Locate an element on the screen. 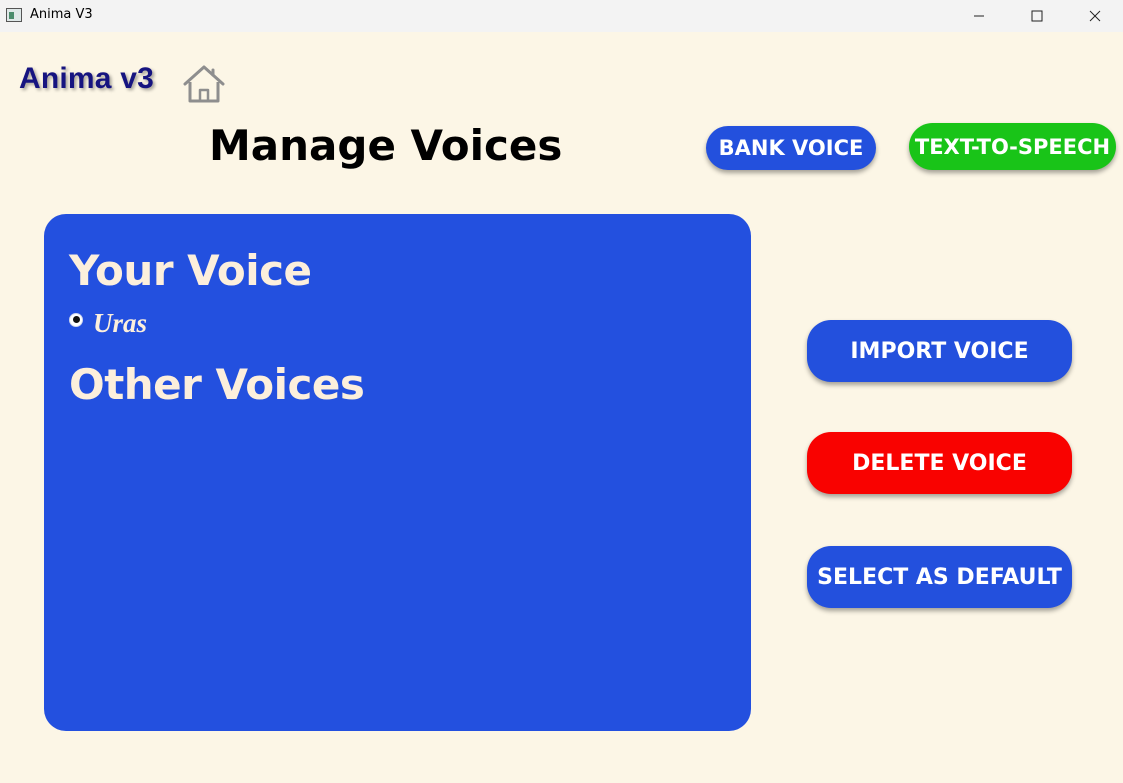 Image resolution: width=1123 pixels, height=783 pixels. radio-button is located at coordinates (76, 319).